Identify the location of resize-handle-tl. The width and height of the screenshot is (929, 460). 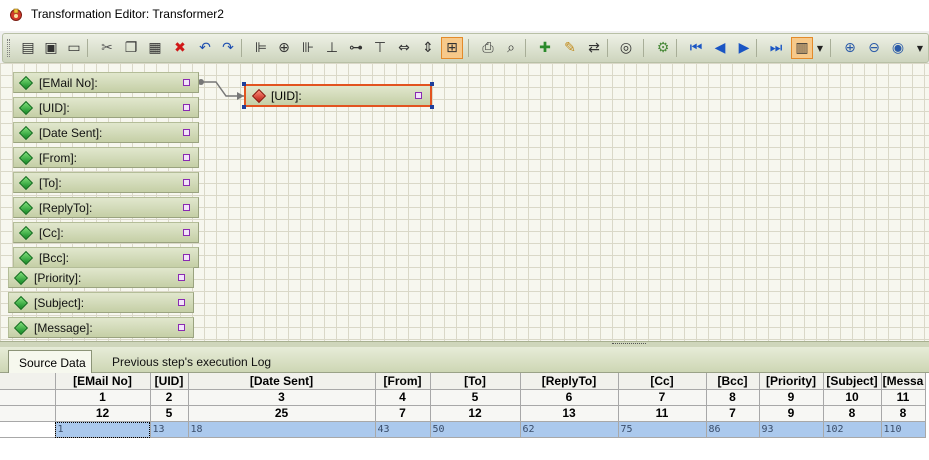
(244, 84).